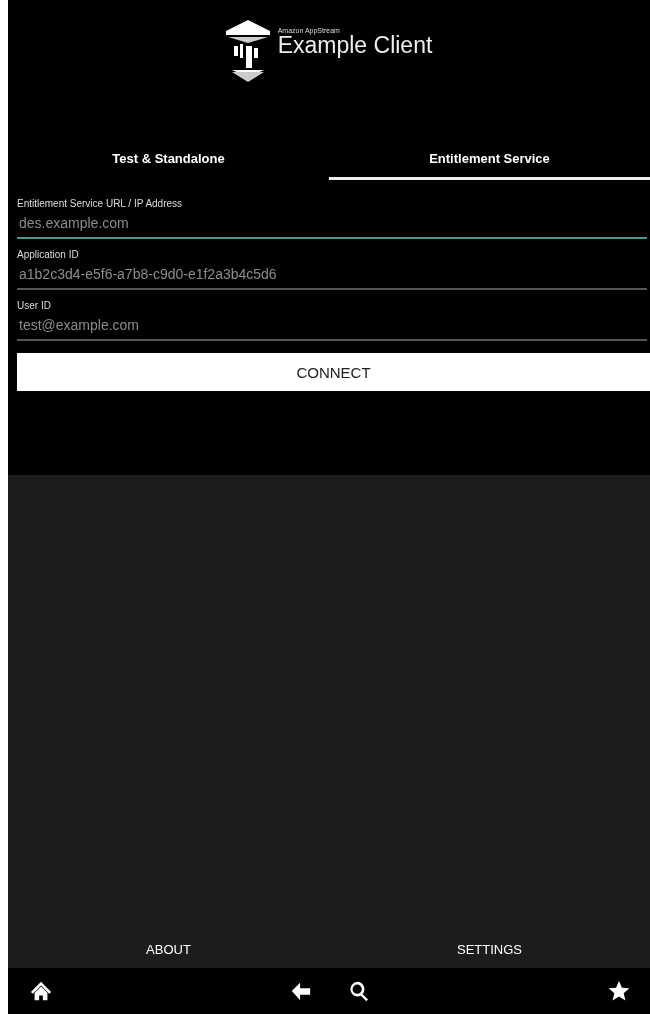 This screenshot has height=1014, width=650. Describe the element at coordinates (332, 277) in the screenshot. I see `input-field: a1b2c3d4-e5f6-a7b8-c9d0-e1f2a3b4c5d6` at that location.